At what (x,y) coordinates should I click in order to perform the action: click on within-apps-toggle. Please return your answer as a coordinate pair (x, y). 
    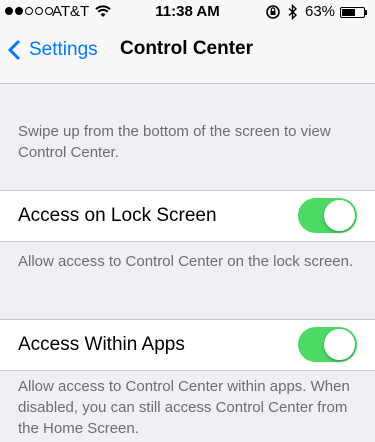
    Looking at the image, I should click on (327, 344).